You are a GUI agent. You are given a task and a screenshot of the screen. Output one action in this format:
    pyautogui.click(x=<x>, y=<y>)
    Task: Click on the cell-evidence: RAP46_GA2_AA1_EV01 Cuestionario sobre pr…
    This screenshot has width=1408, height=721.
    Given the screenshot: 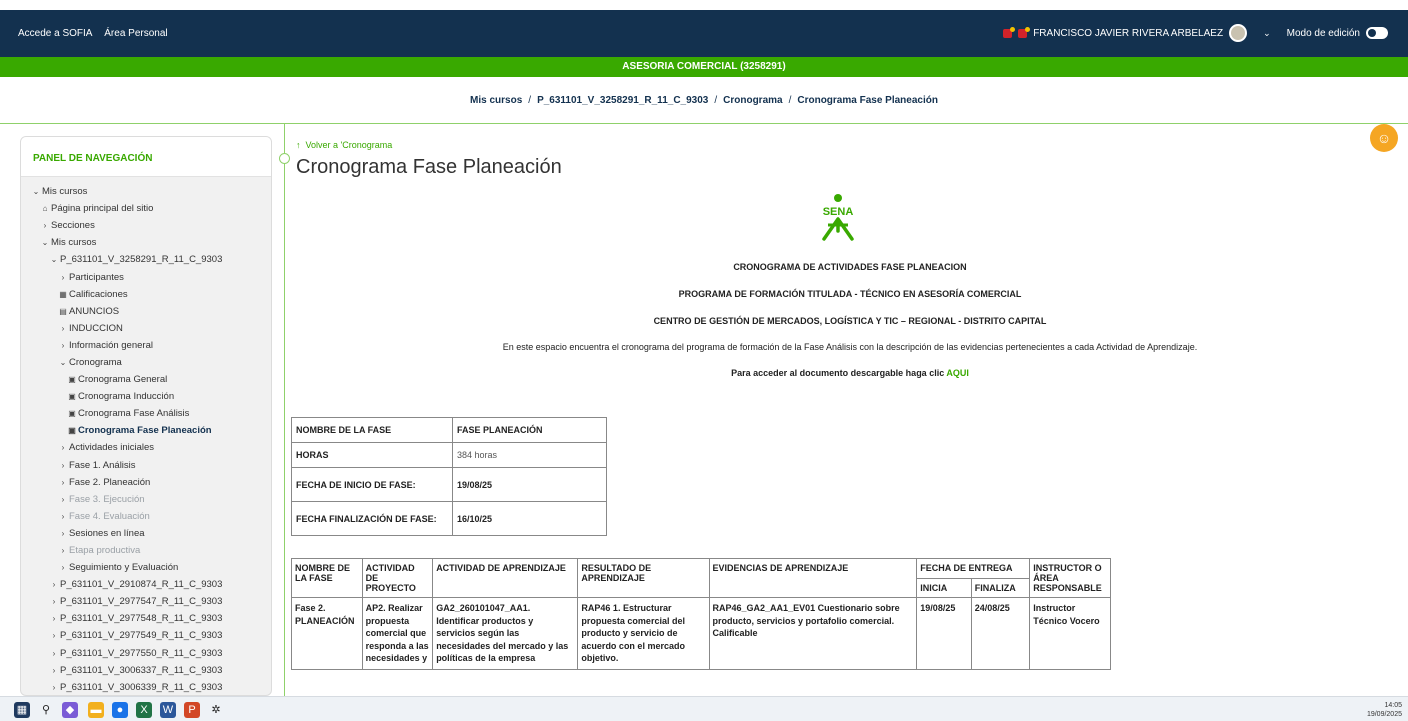 What is the action you would take?
    pyautogui.click(x=813, y=633)
    